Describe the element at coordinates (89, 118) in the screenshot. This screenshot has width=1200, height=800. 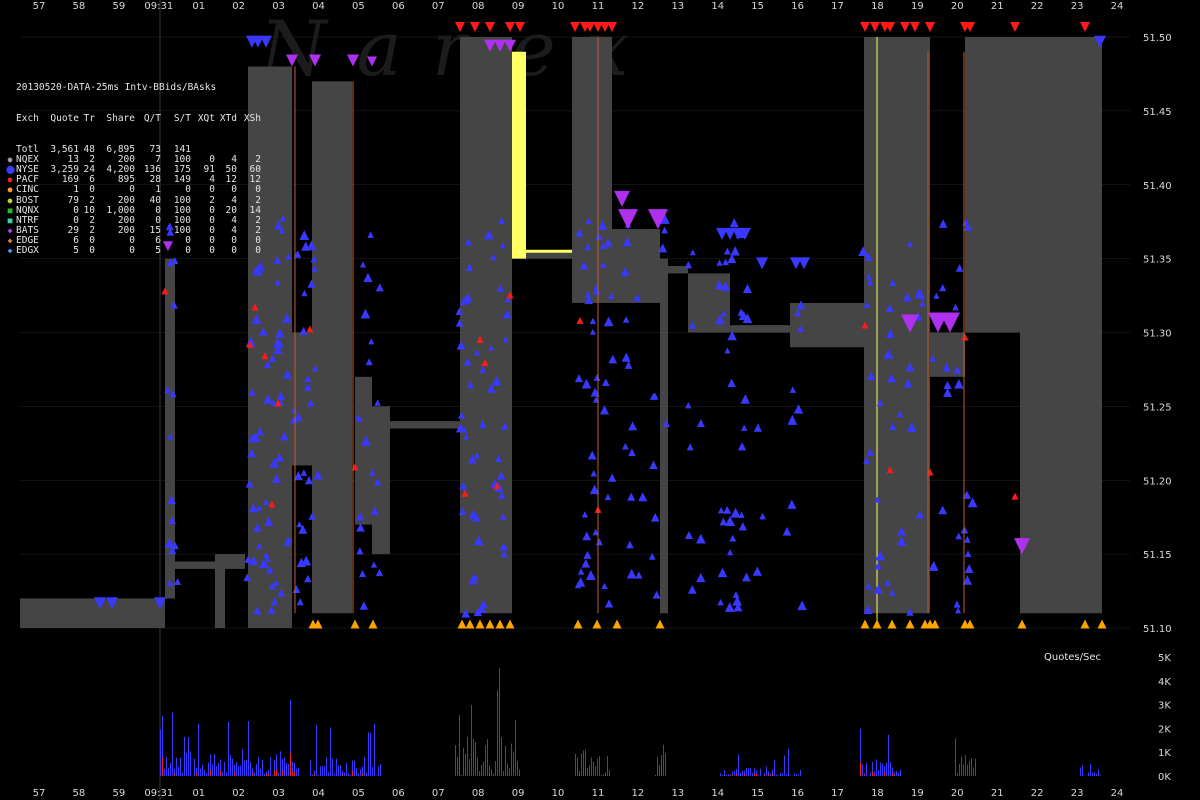
I see `legend-column-header: Tr` at that location.